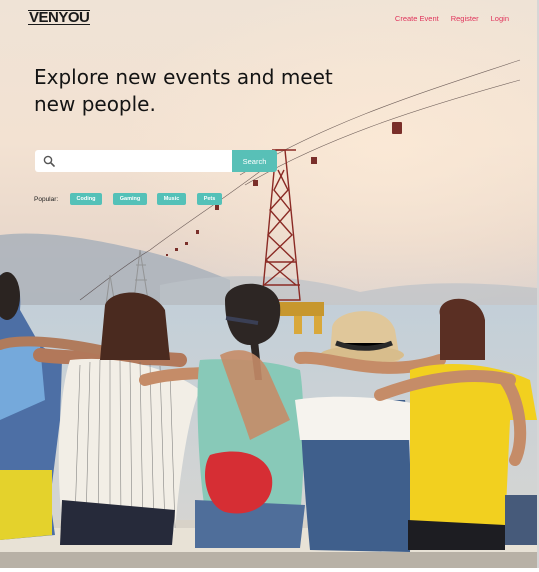  I want to click on popular-tags-row: Popular: Coding Gaming Music Pets, so click(128, 199).